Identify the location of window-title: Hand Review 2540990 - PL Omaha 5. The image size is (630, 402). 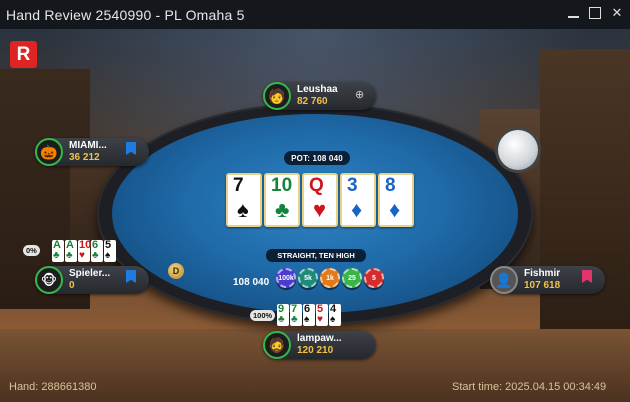
(125, 14).